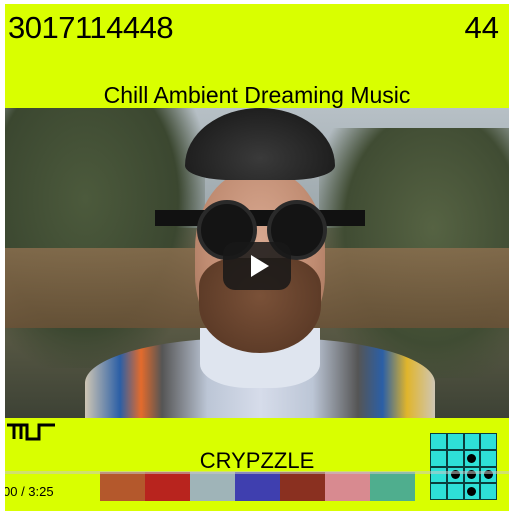 The height and width of the screenshot is (517, 515). Describe the element at coordinates (257, 266) in the screenshot. I see `play-button` at that location.